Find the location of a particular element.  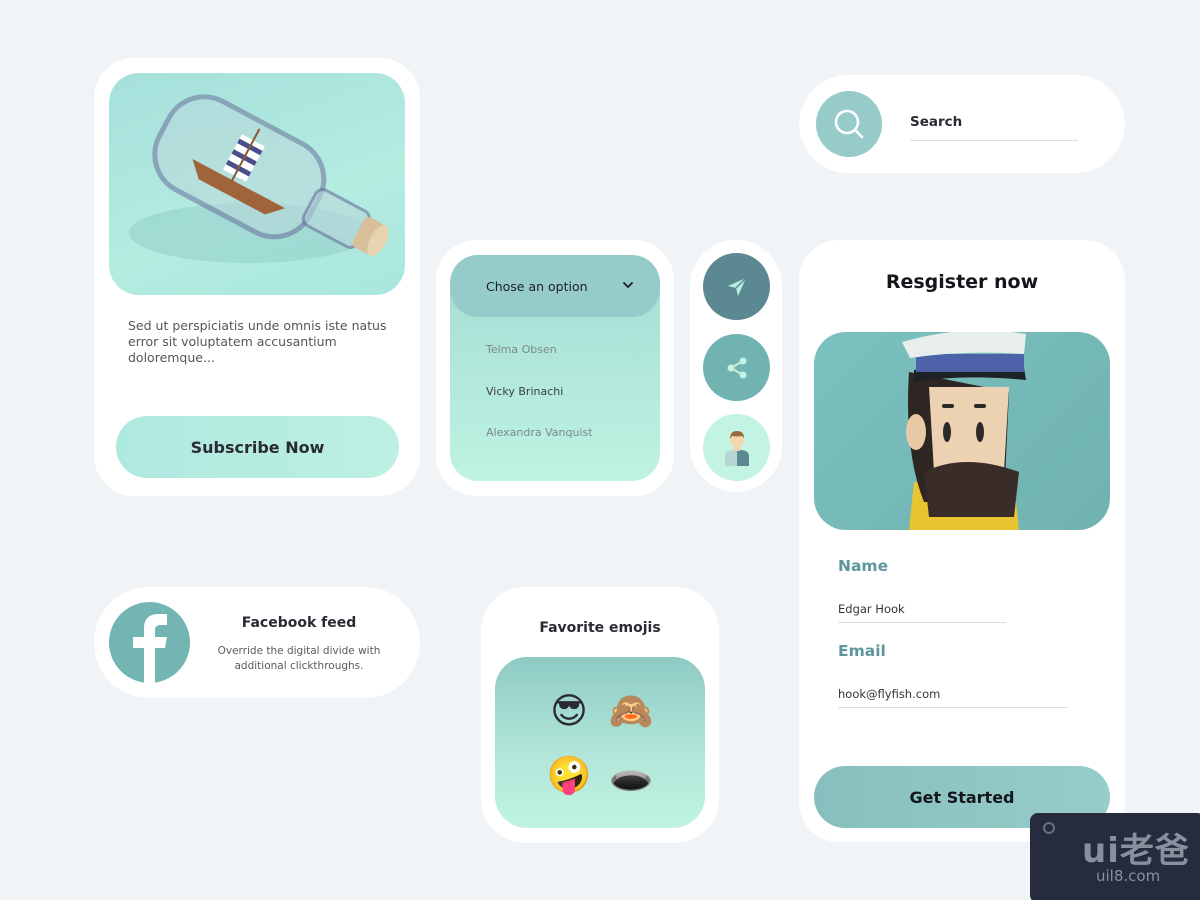

search-button is located at coordinates (849, 124).